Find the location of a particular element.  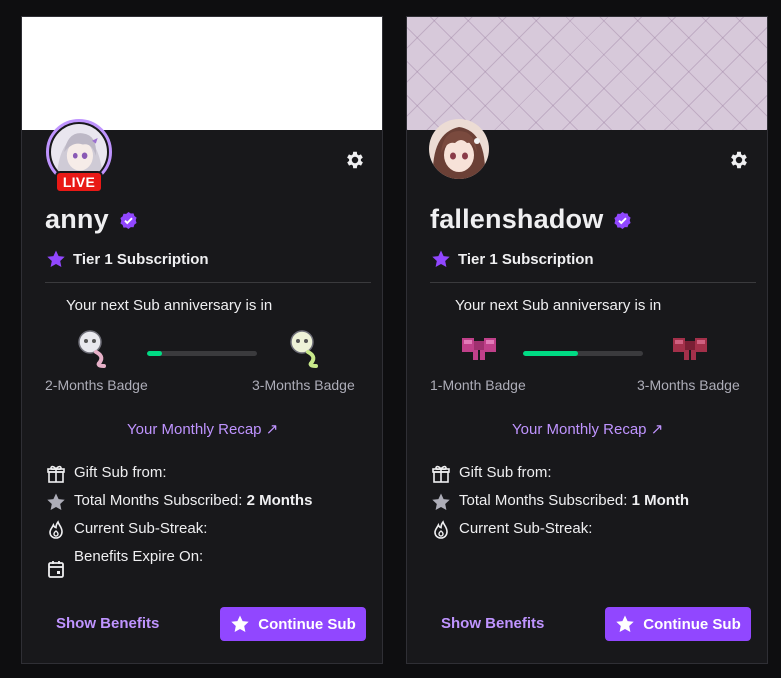

streamer-name-row: fallenshadow is located at coordinates (531, 219).